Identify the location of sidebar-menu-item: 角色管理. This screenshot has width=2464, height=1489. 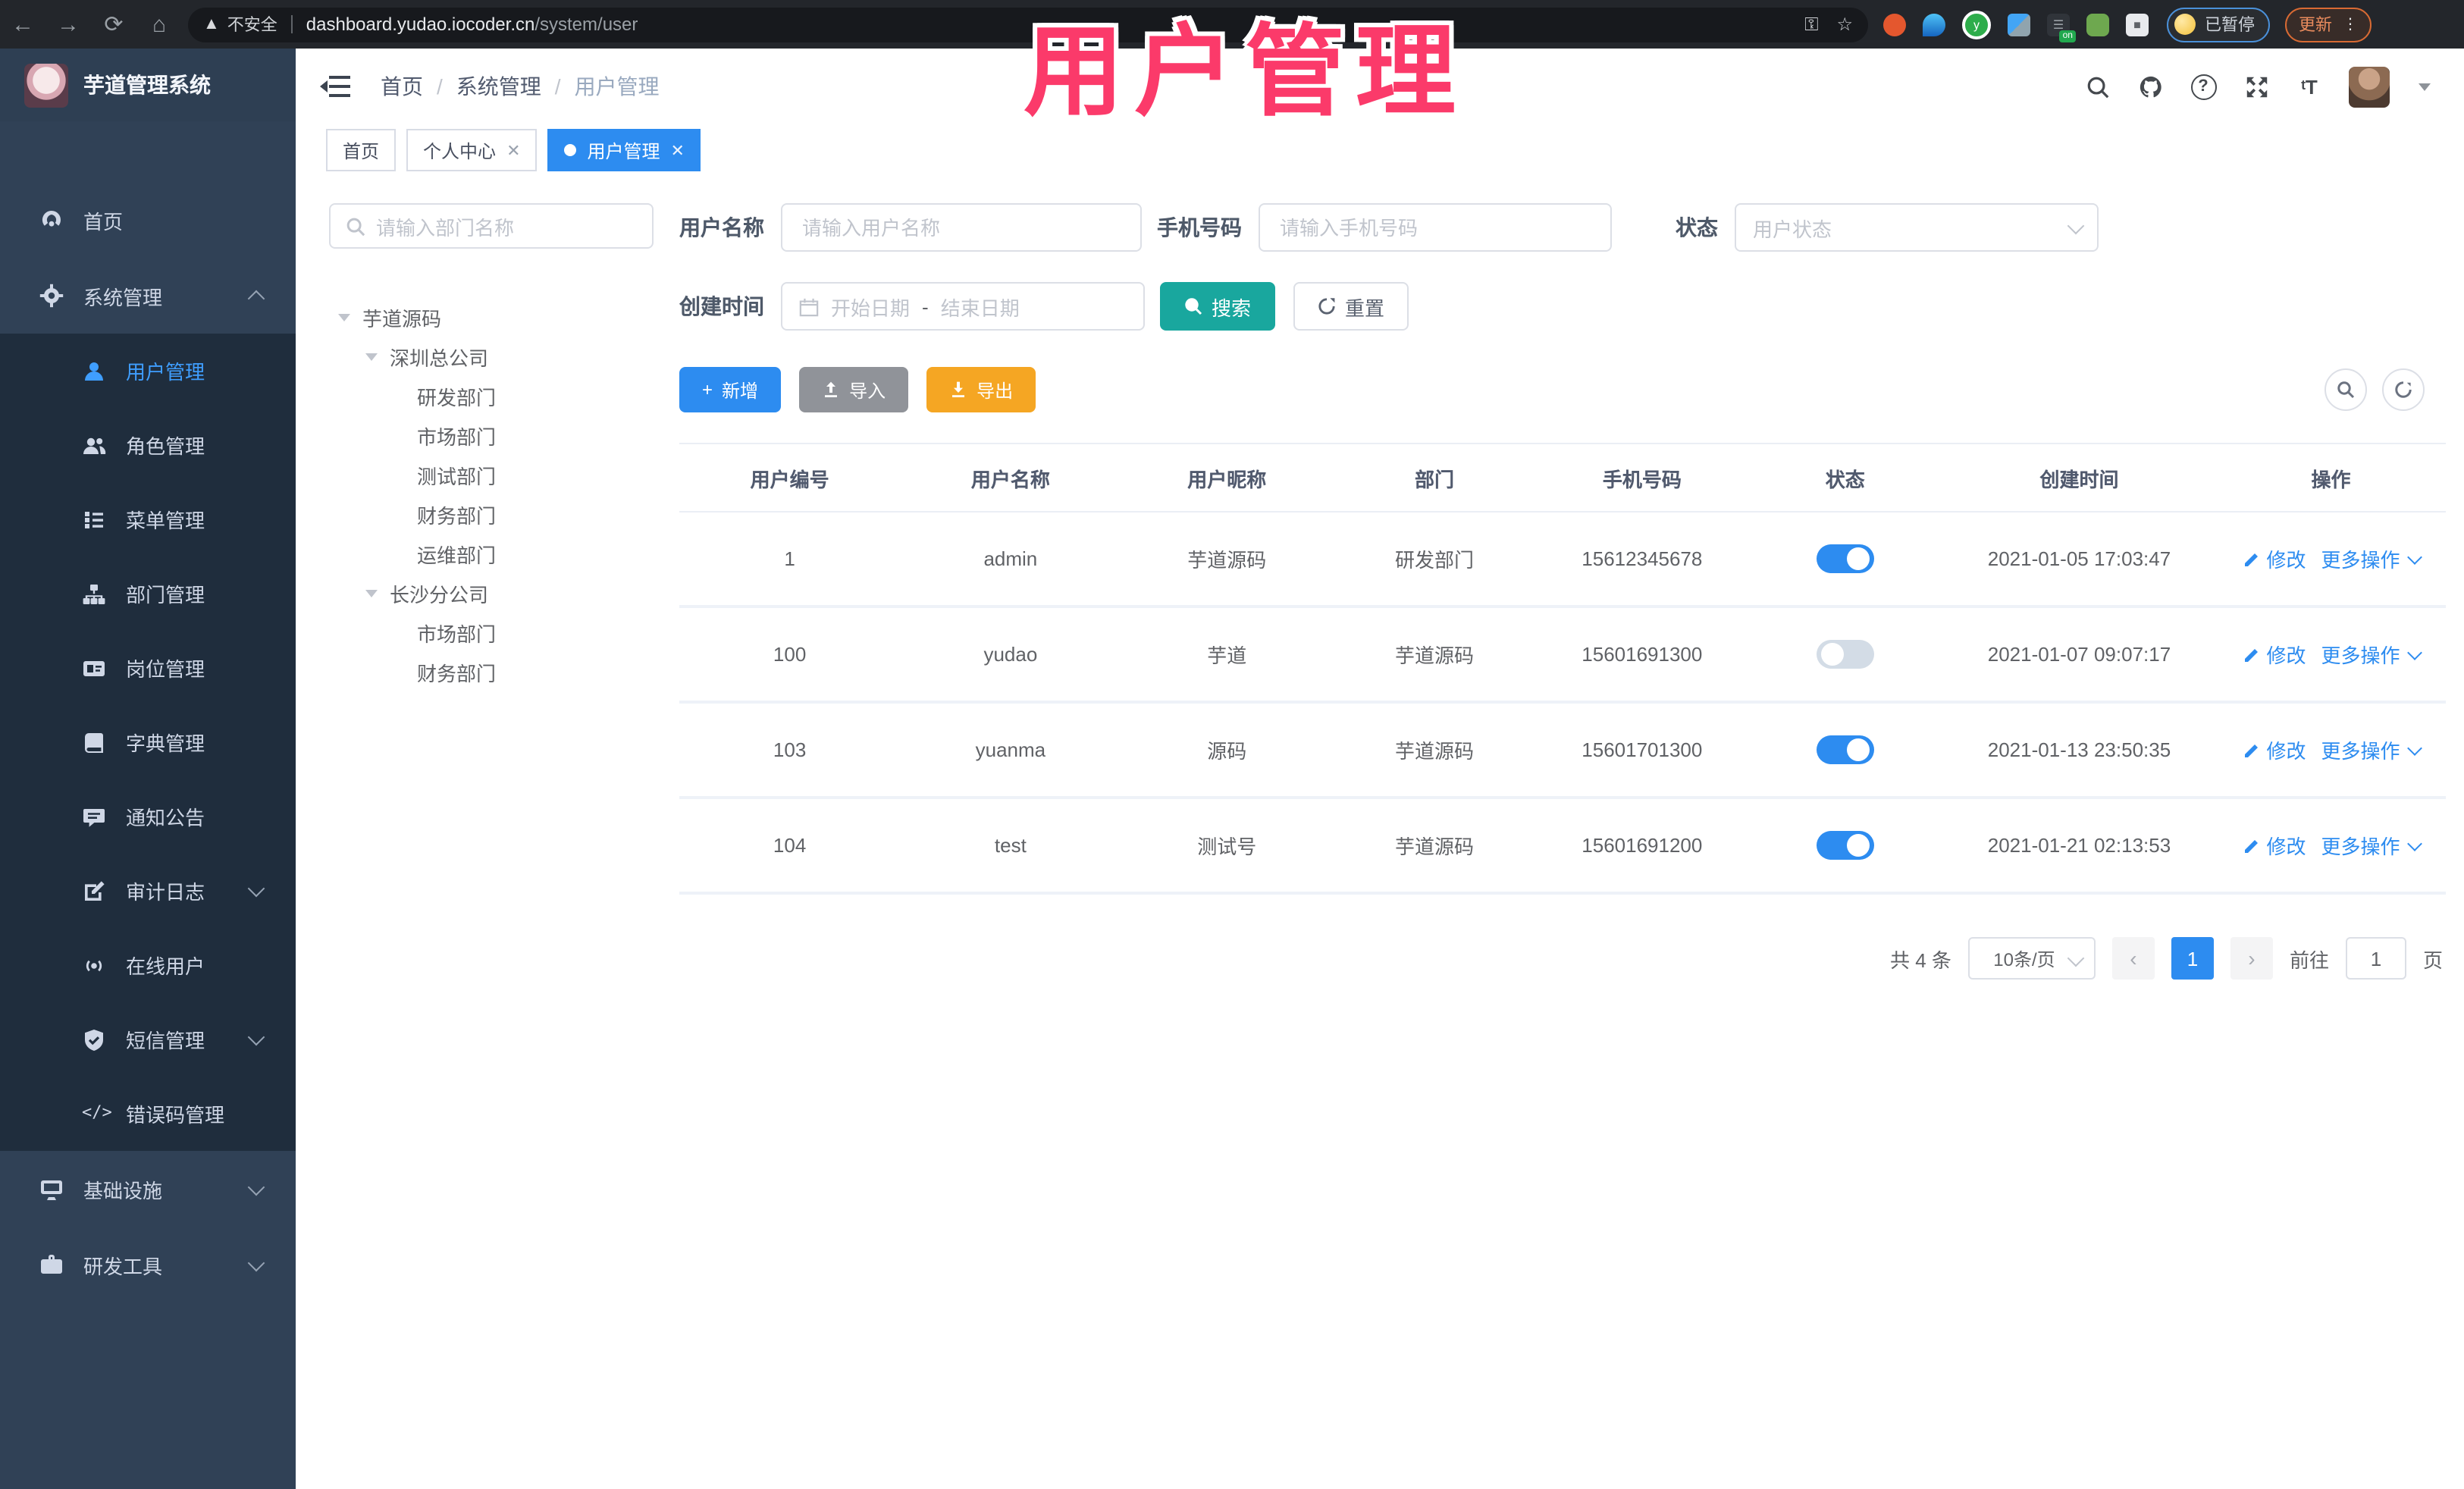
(148, 445).